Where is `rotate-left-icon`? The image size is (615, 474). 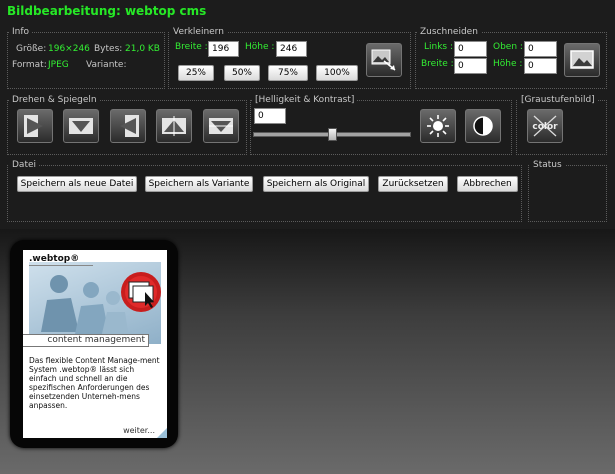
rotate-left-icon is located at coordinates (129, 126).